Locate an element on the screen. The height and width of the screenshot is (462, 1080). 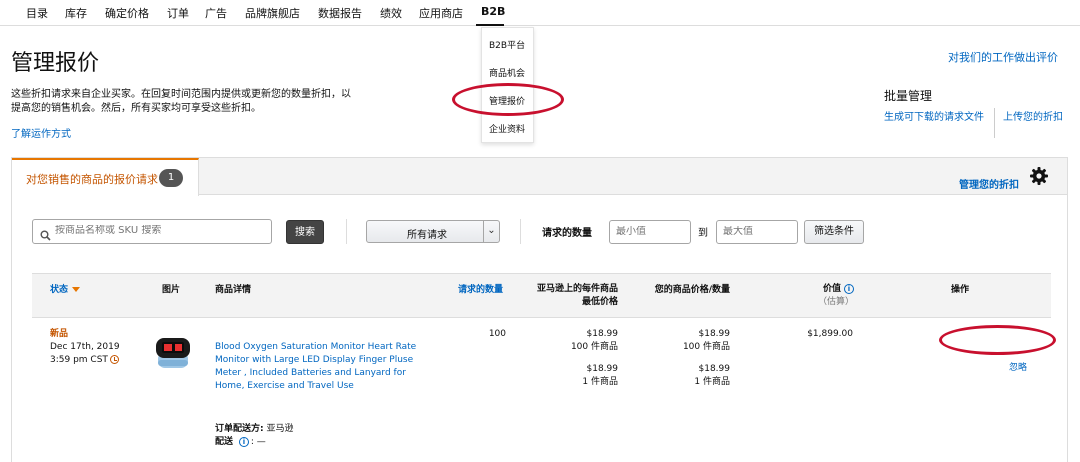
delivery-label: 配送 is located at coordinates (224, 442).